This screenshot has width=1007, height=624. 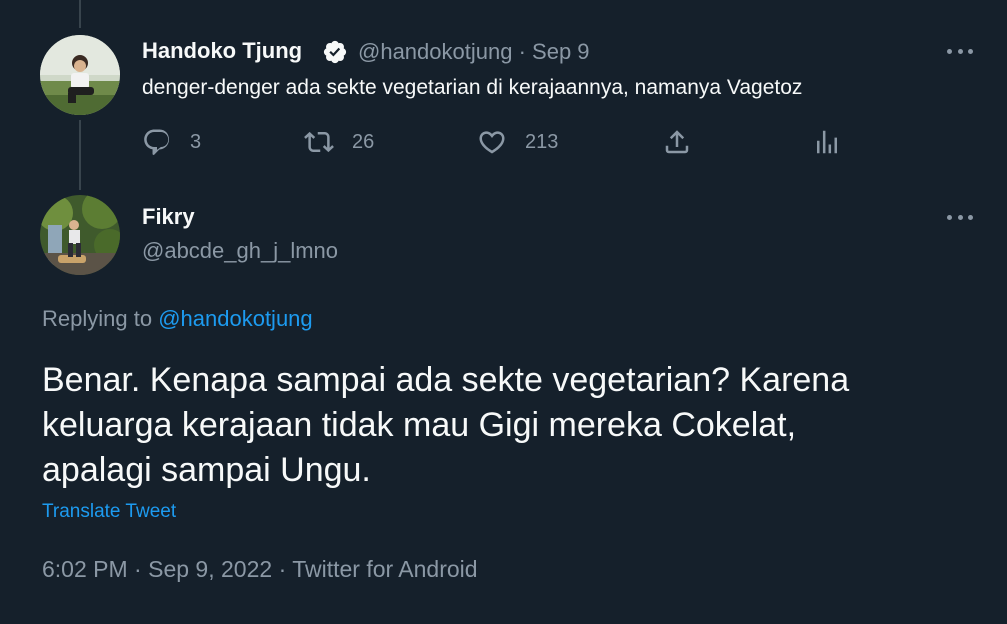 I want to click on analytics-icon, so click(x=827, y=142).